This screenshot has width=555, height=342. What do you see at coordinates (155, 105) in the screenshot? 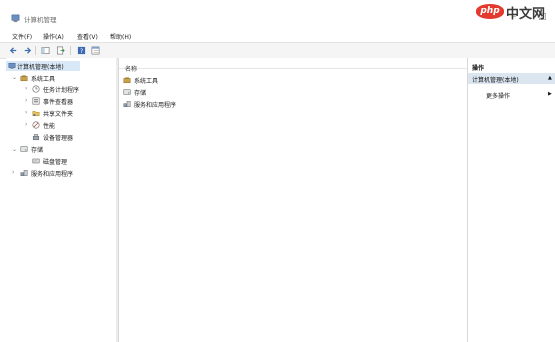
I see `list-item-label: 服务和应用程序` at bounding box center [155, 105].